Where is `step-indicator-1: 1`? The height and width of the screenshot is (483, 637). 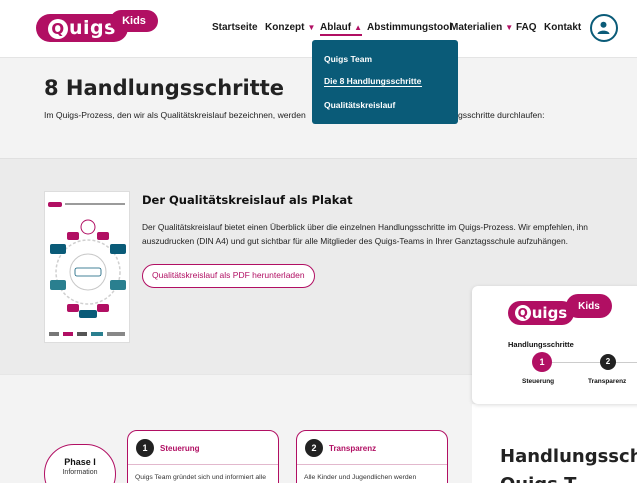
step-indicator-1: 1 is located at coordinates (542, 362).